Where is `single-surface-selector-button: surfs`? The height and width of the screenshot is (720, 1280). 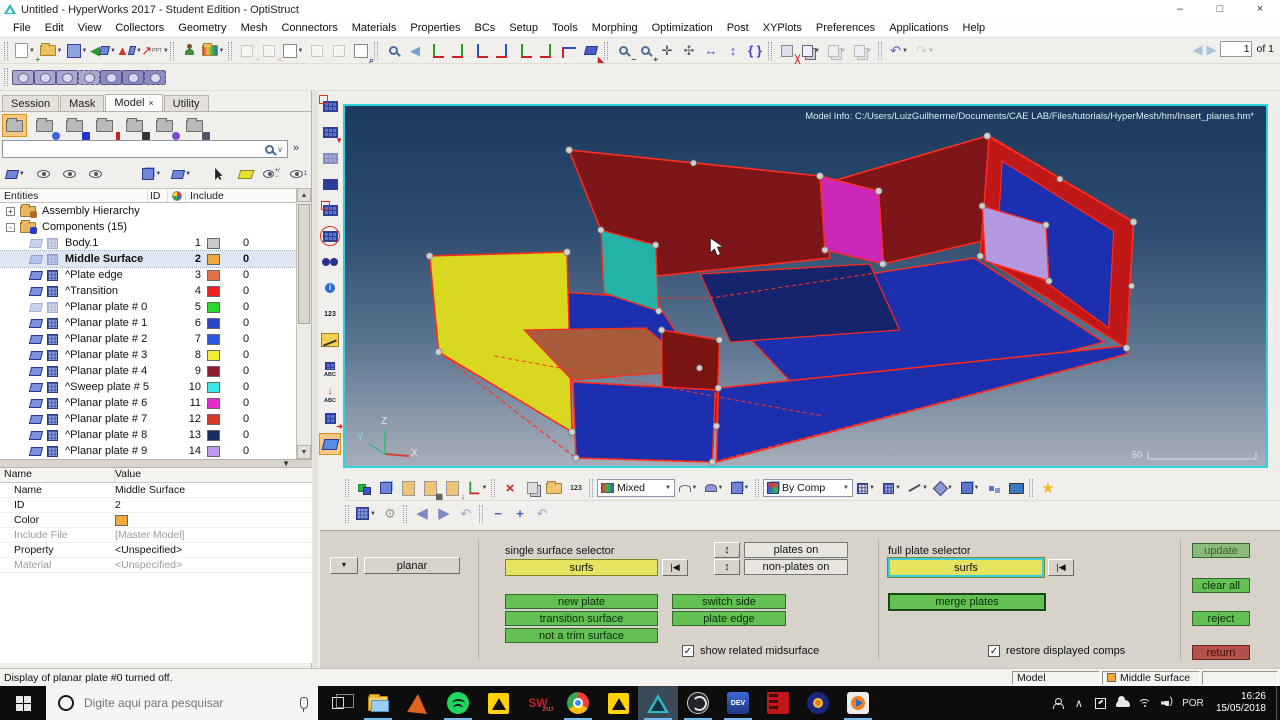 single-surface-selector-button: surfs is located at coordinates (581, 567).